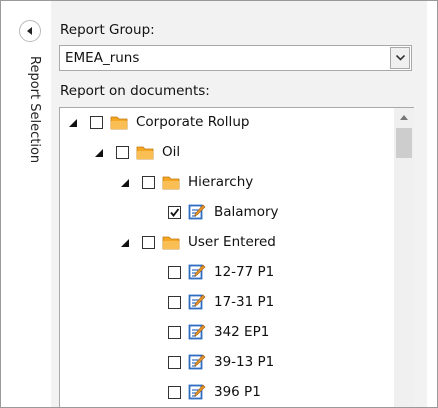  Describe the element at coordinates (193, 122) in the screenshot. I see `tree-item-label: Corporate Rollup` at that location.